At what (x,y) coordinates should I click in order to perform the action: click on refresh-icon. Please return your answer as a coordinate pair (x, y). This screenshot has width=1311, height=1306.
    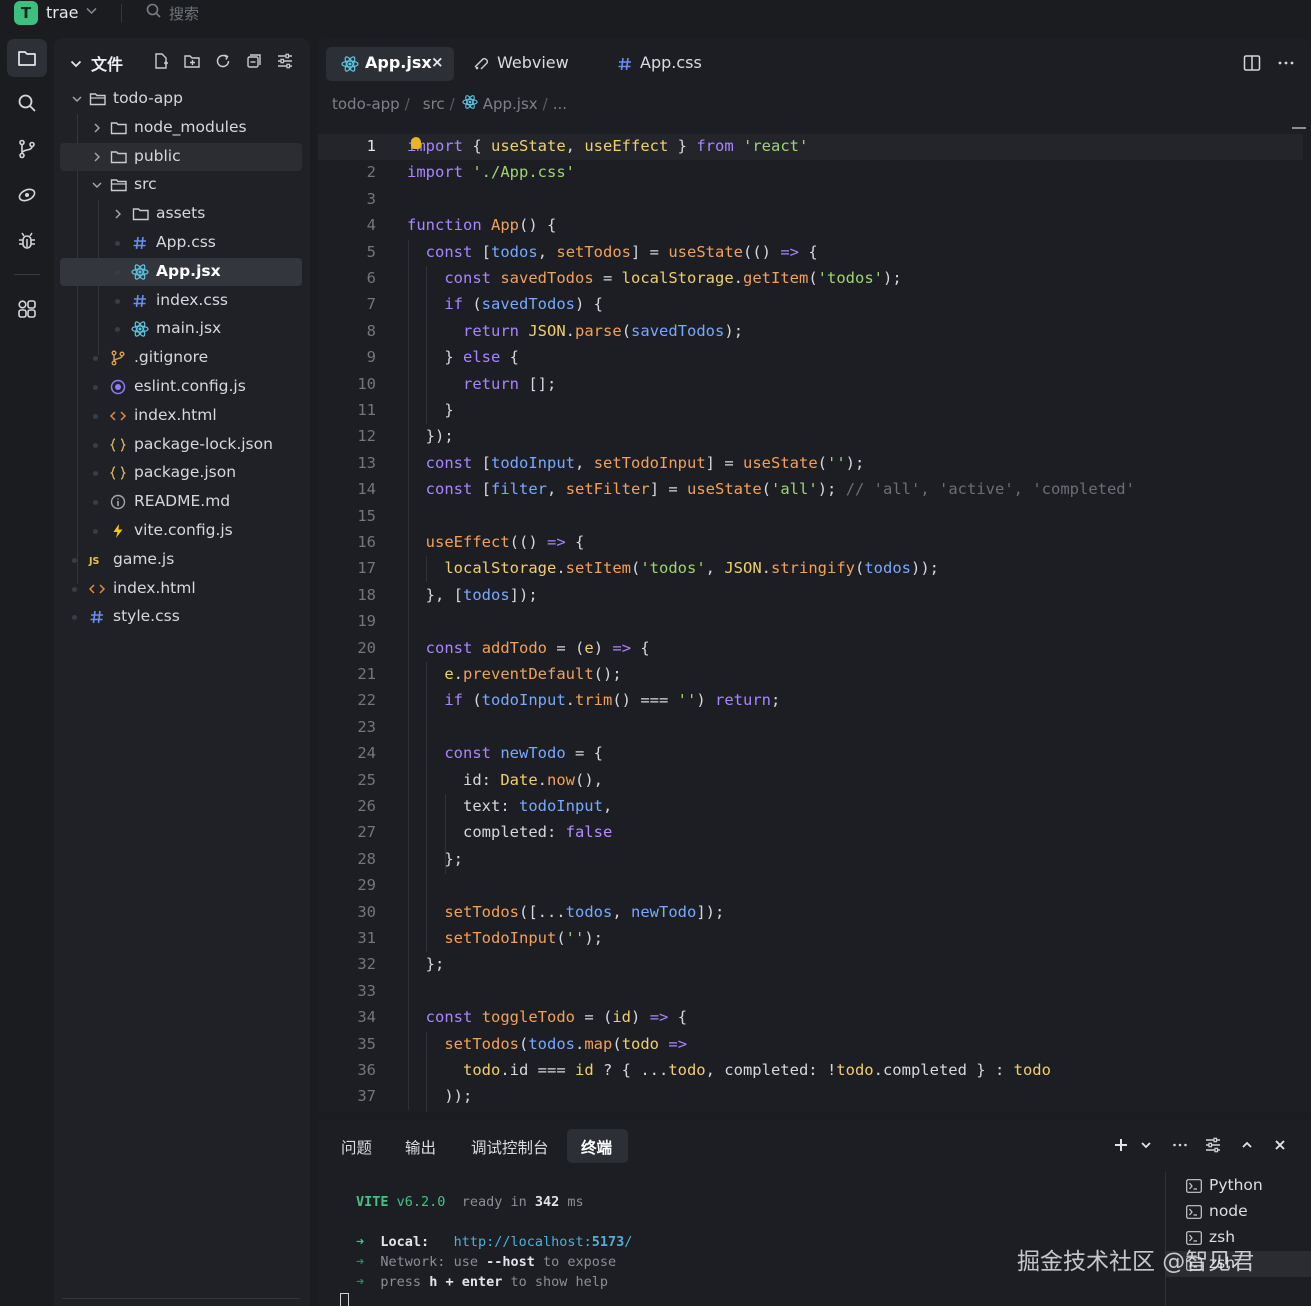
    Looking at the image, I should click on (223, 61).